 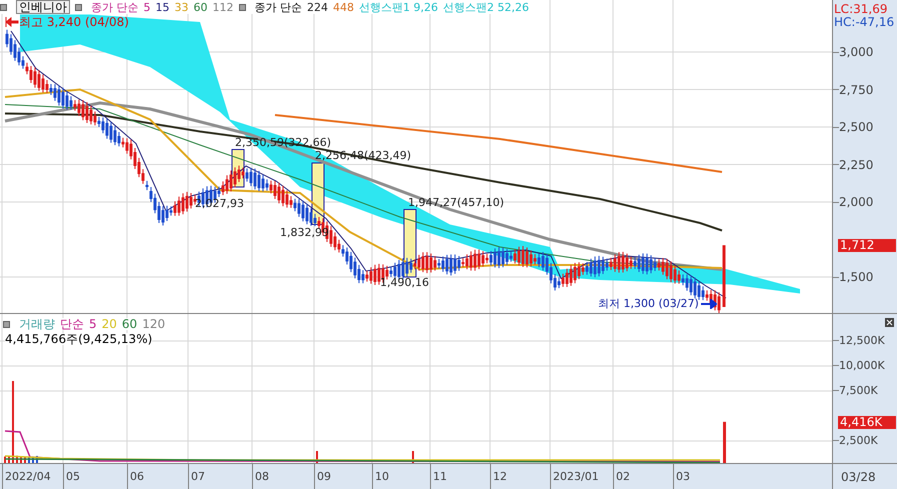 What do you see at coordinates (382, 476) in the screenshot?
I see `date-axis-label: 10` at bounding box center [382, 476].